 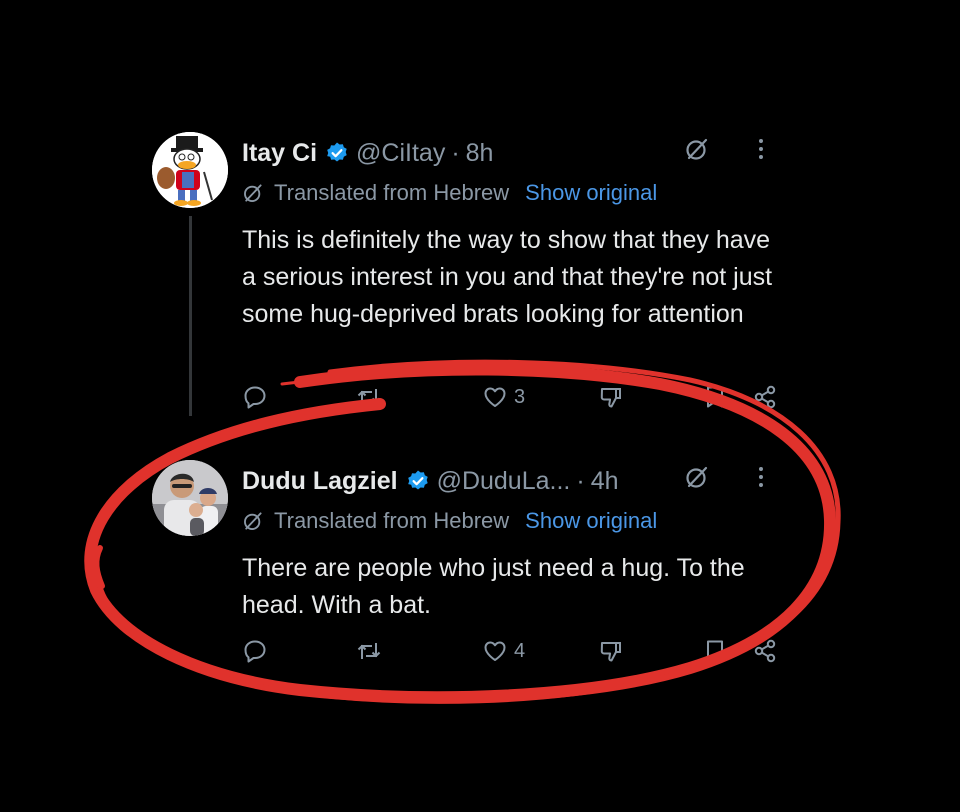 I want to click on action-bar: 3, so click(x=511, y=402).